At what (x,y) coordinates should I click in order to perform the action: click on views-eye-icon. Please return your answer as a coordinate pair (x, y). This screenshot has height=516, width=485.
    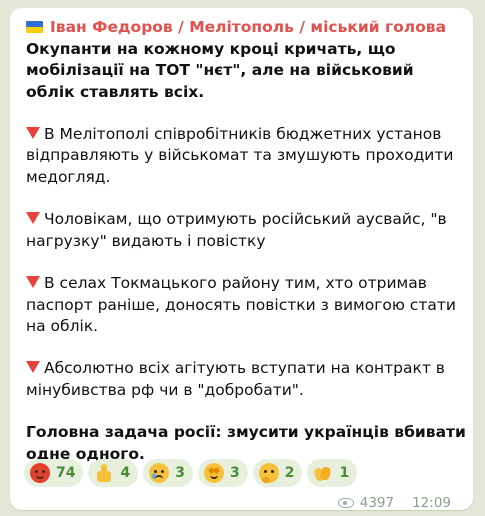
    Looking at the image, I should click on (345, 503).